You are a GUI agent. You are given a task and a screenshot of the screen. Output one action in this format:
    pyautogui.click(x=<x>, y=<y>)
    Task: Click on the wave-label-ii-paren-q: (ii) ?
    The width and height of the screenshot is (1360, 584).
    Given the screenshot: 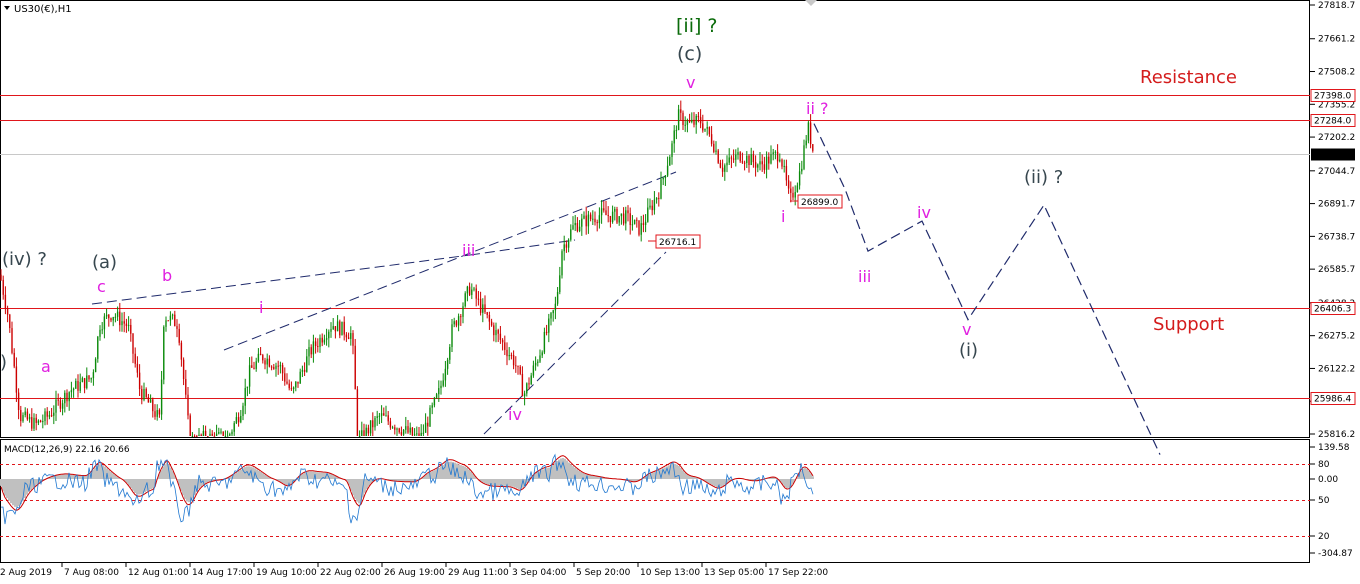 What is the action you would take?
    pyautogui.click(x=1043, y=177)
    